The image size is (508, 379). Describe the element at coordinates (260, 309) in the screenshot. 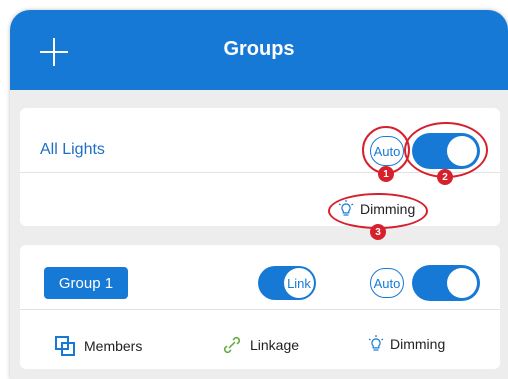

I see `divider` at that location.